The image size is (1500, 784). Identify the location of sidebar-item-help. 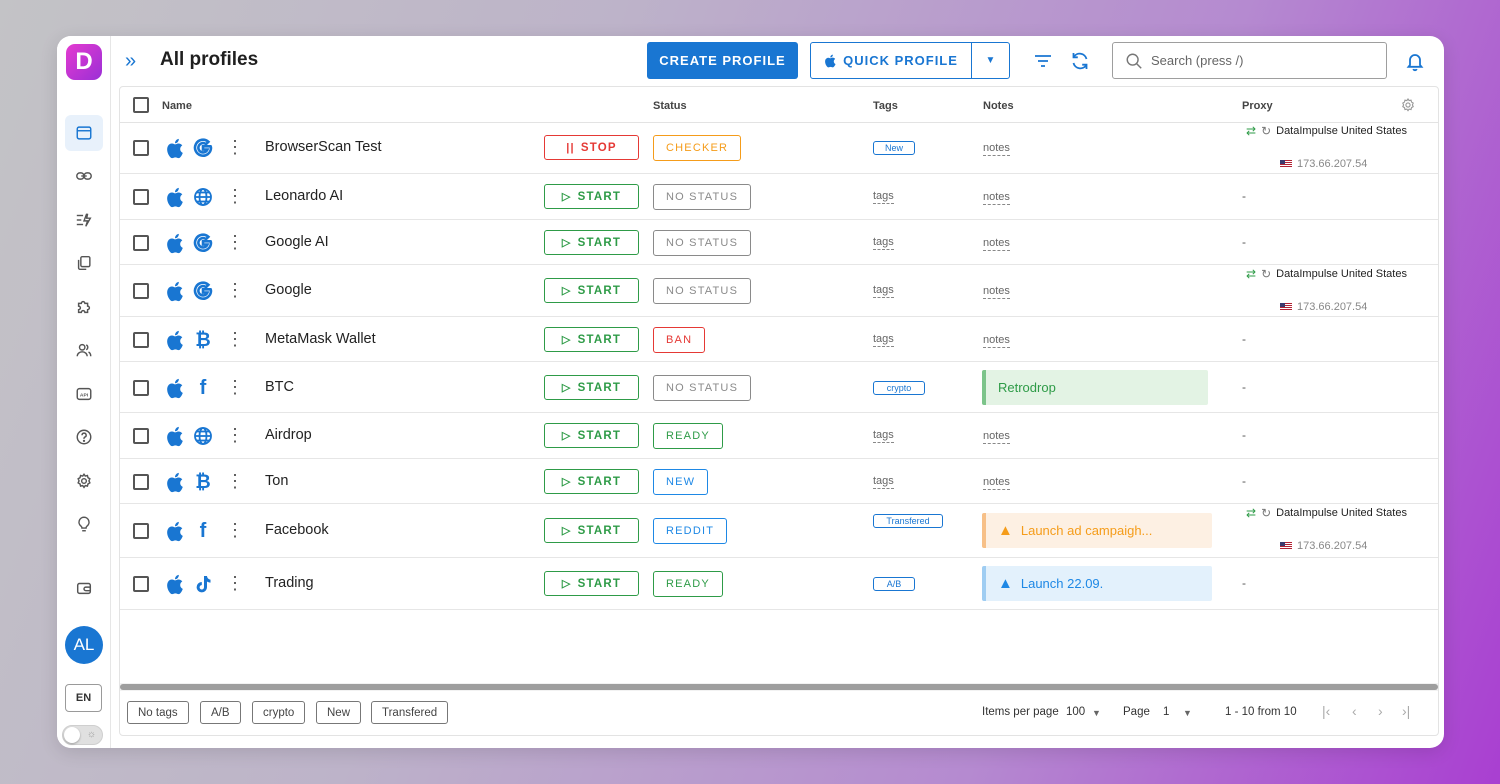
(84, 437).